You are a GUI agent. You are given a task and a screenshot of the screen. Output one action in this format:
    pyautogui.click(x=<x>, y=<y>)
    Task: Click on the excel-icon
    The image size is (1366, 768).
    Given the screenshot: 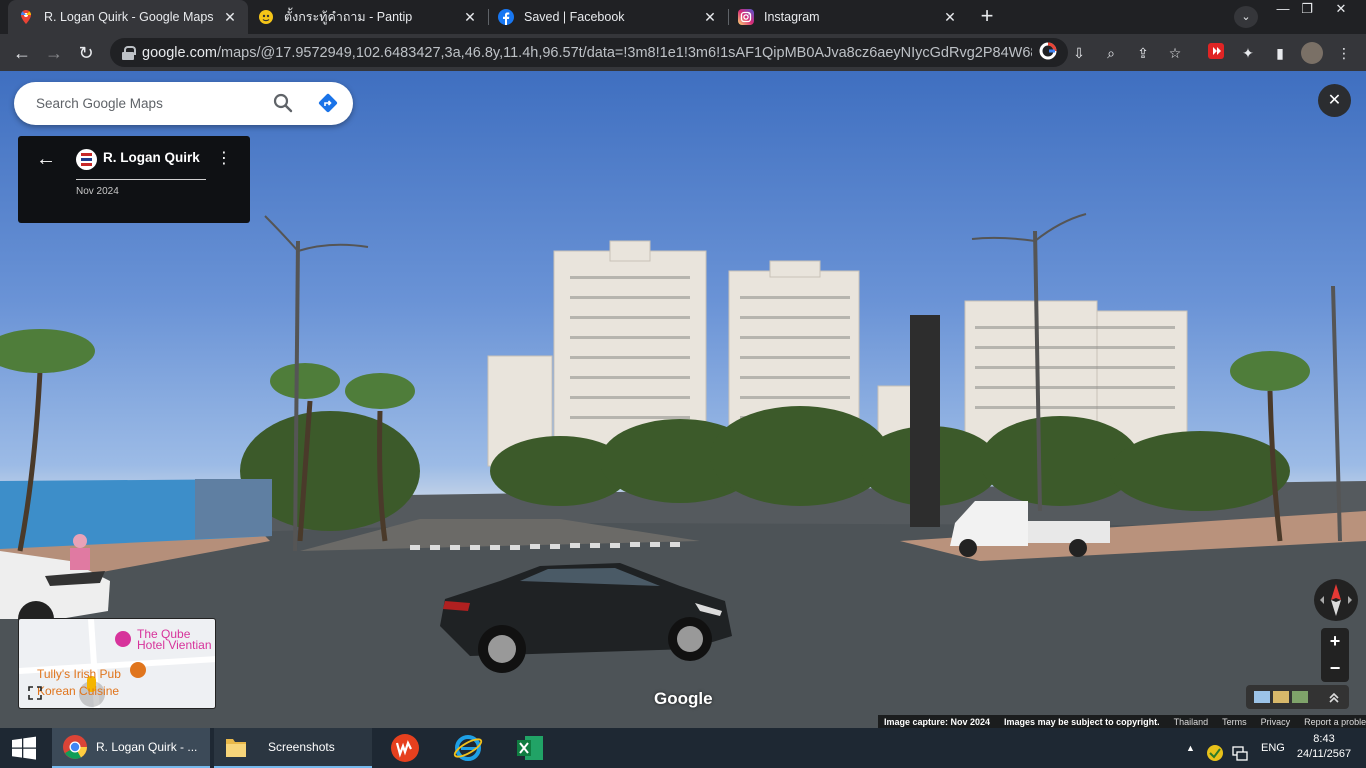 What is the action you would take?
    pyautogui.click(x=530, y=748)
    